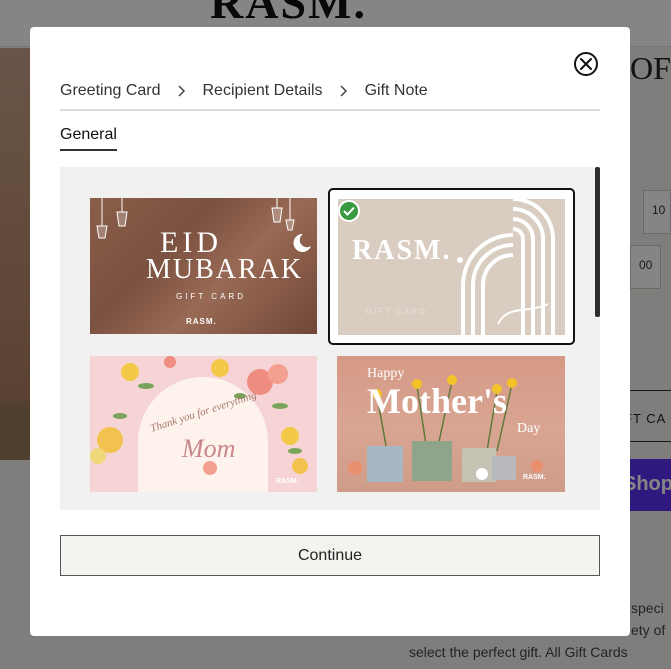  Describe the element at coordinates (88, 138) in the screenshot. I see `tab-general: General` at that location.